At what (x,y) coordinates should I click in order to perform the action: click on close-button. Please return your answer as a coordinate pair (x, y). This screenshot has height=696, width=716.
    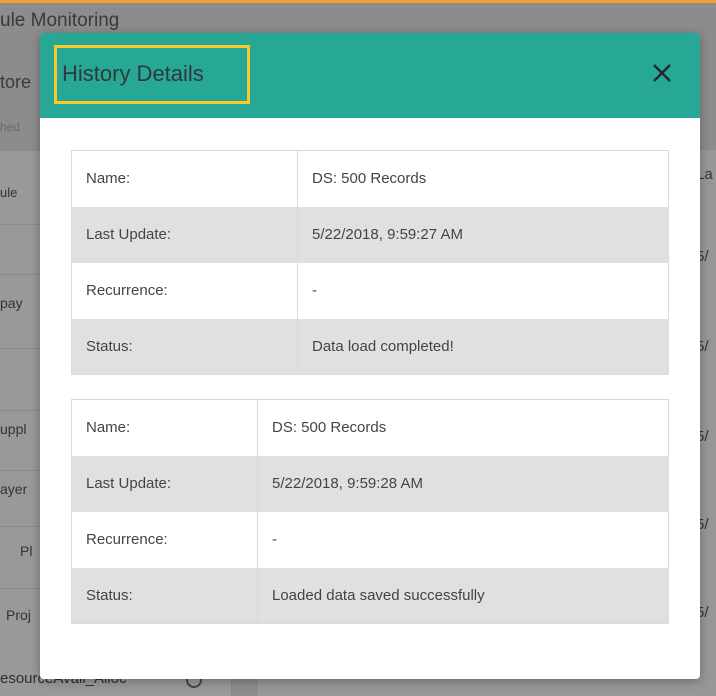
    Looking at the image, I should click on (662, 73).